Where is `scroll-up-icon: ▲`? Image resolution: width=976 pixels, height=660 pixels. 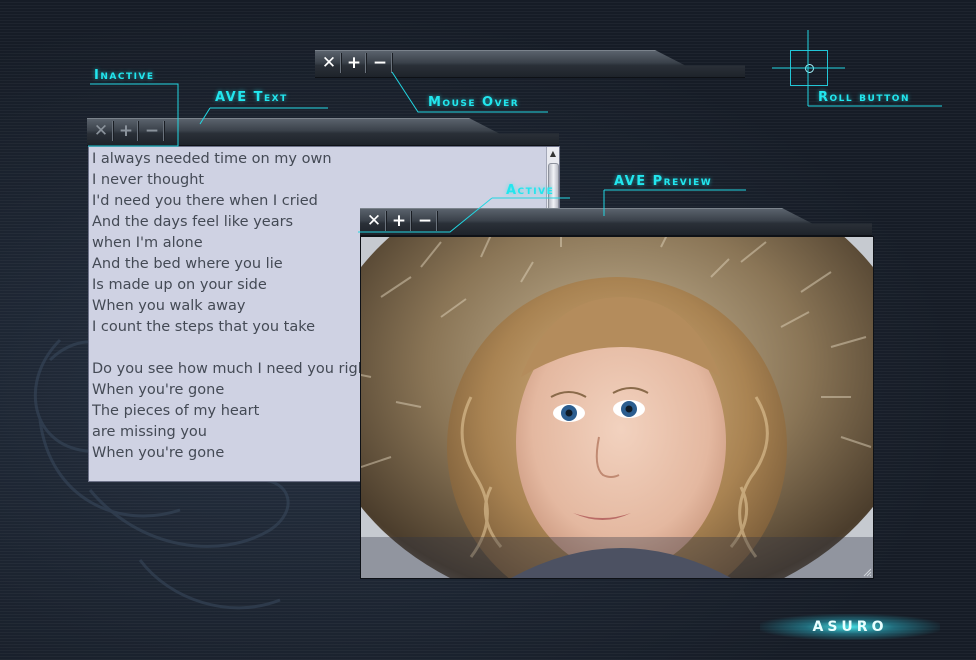 scroll-up-icon: ▲ is located at coordinates (553, 154).